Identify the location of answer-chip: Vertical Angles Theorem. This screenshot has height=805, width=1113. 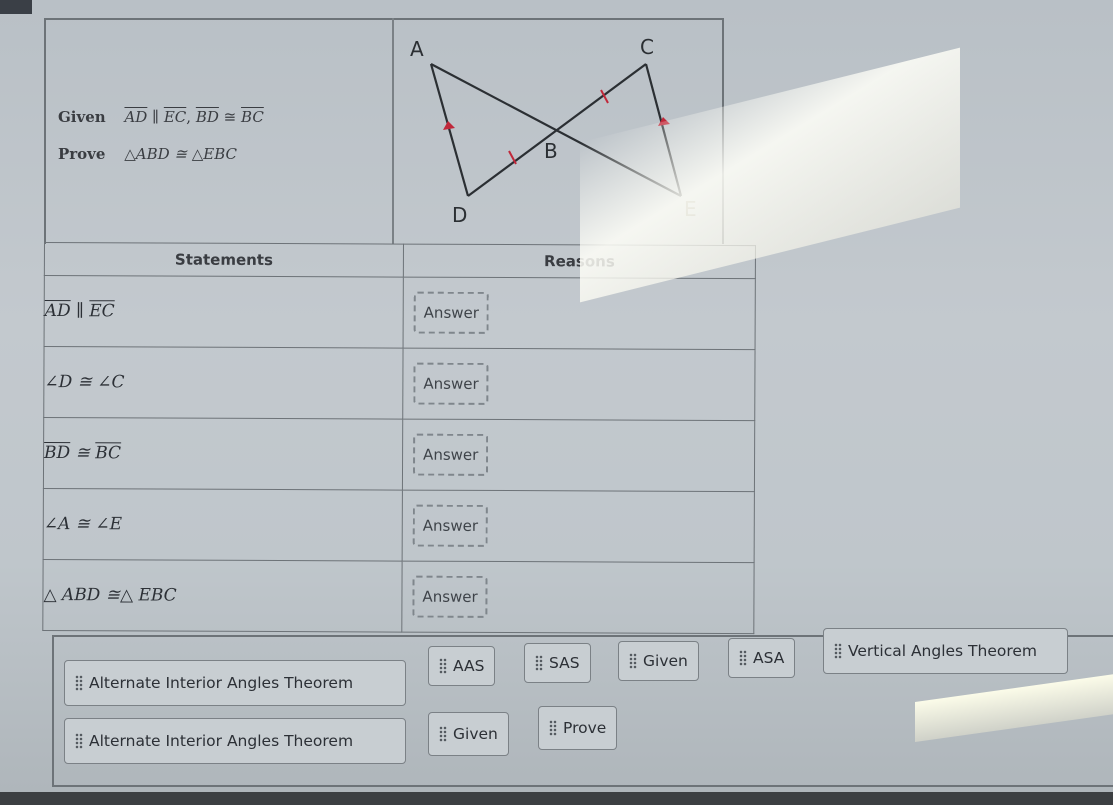
(945, 651).